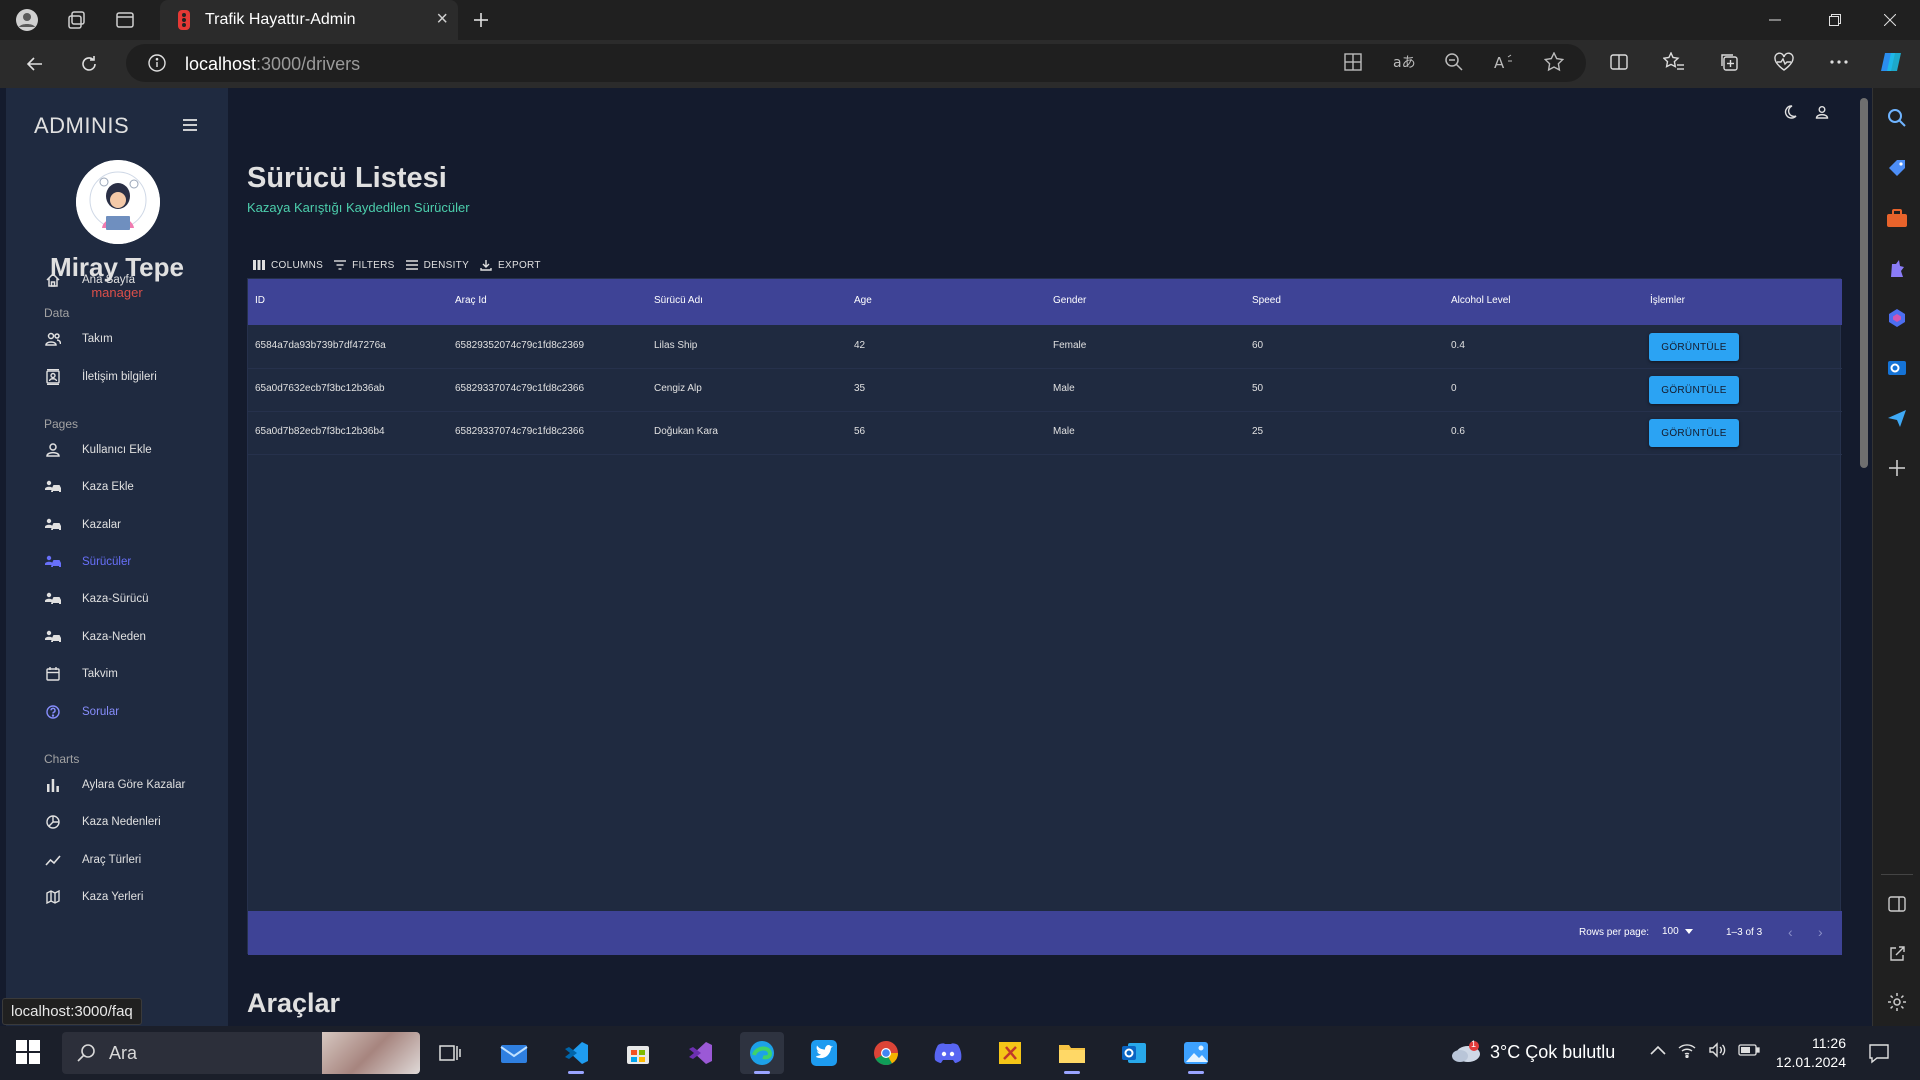  Describe the element at coordinates (1897, 318) in the screenshot. I see `microsoft-365-icon` at that location.